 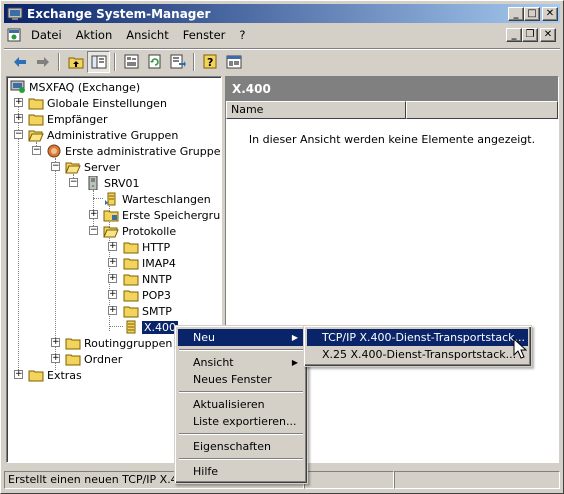 I want to click on back-button, so click(x=19, y=62).